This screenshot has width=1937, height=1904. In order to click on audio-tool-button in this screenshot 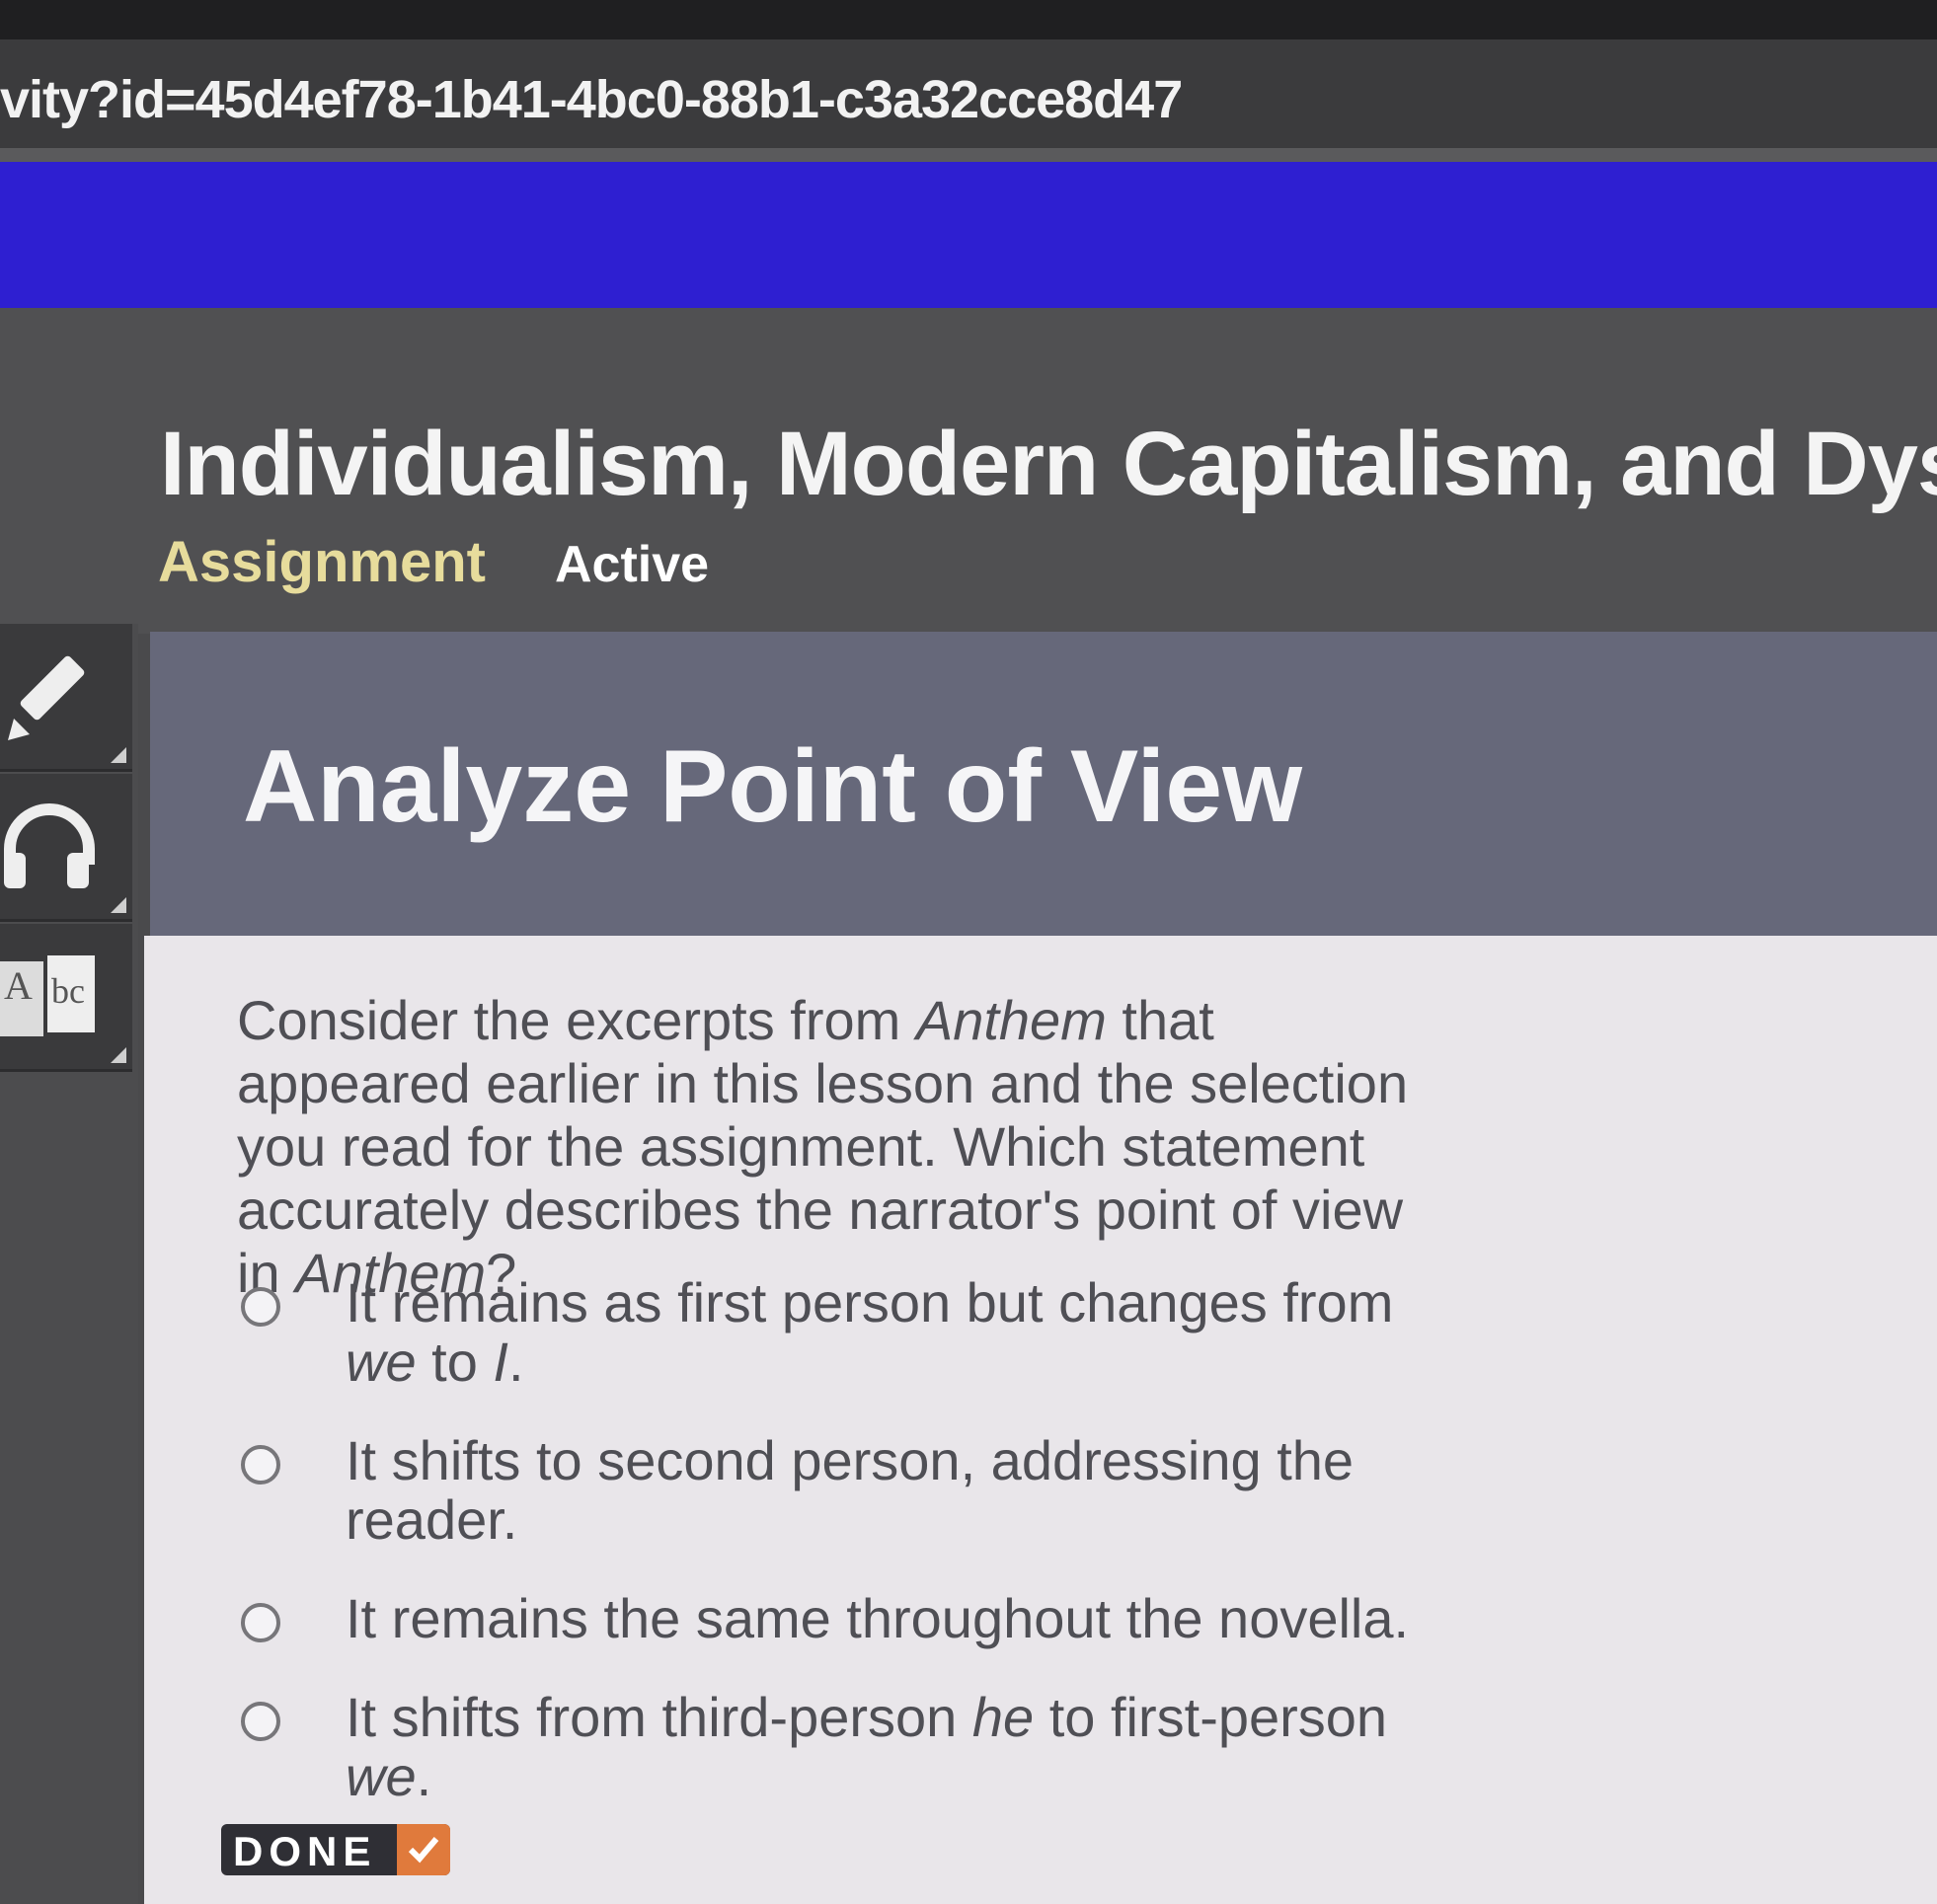, I will do `click(66, 848)`.